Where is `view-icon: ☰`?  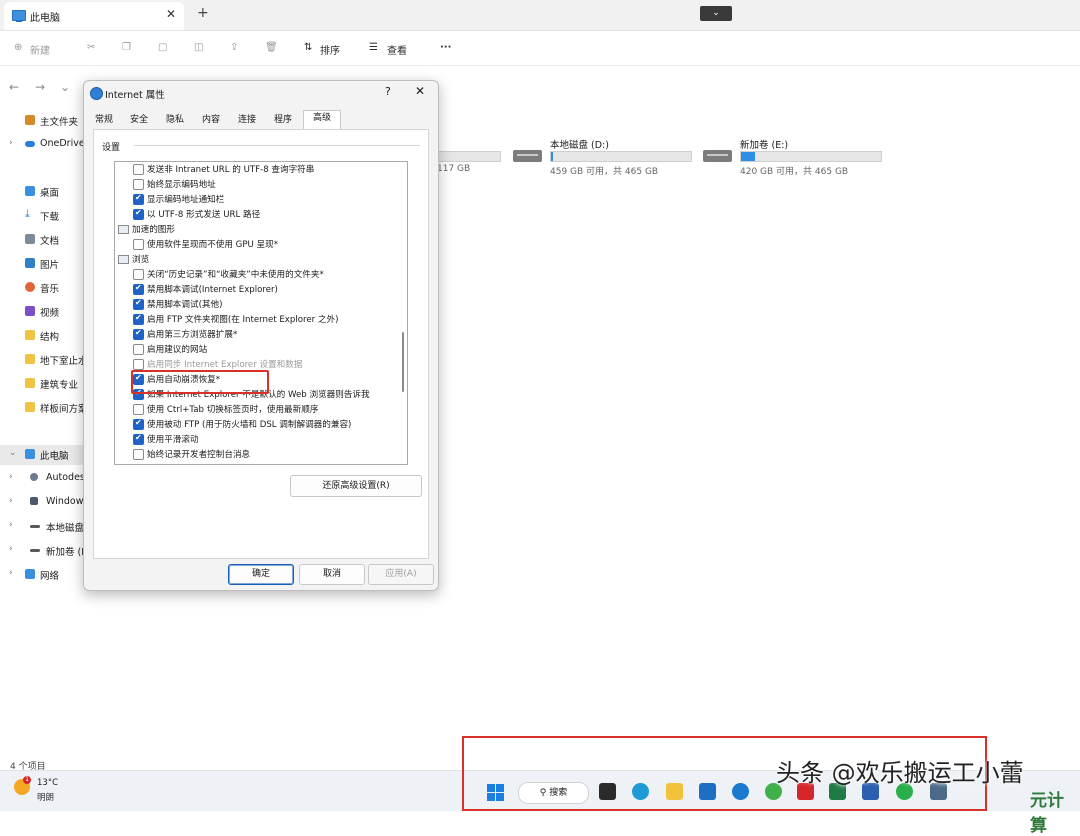
view-icon: ☰ is located at coordinates (373, 47).